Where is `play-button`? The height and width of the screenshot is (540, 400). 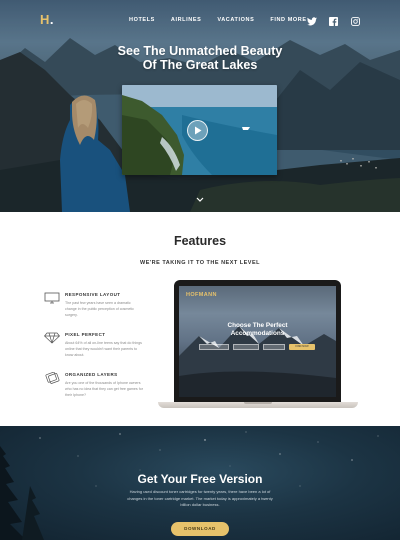 play-button is located at coordinates (197, 130).